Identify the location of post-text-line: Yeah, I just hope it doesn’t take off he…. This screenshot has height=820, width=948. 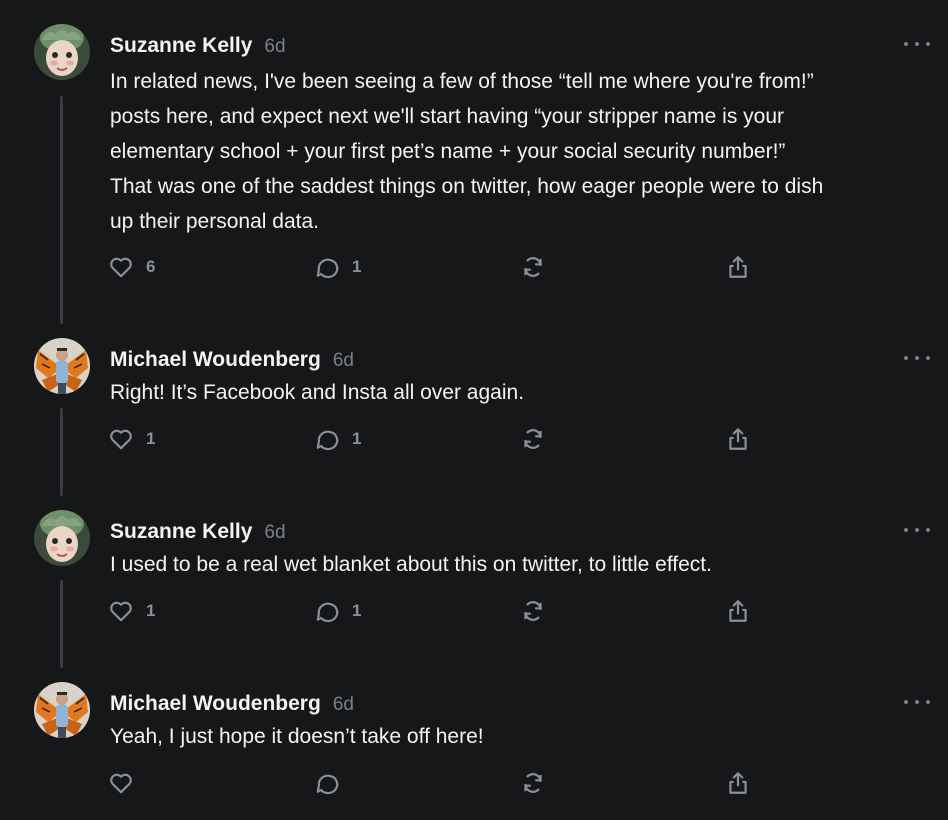
(297, 736).